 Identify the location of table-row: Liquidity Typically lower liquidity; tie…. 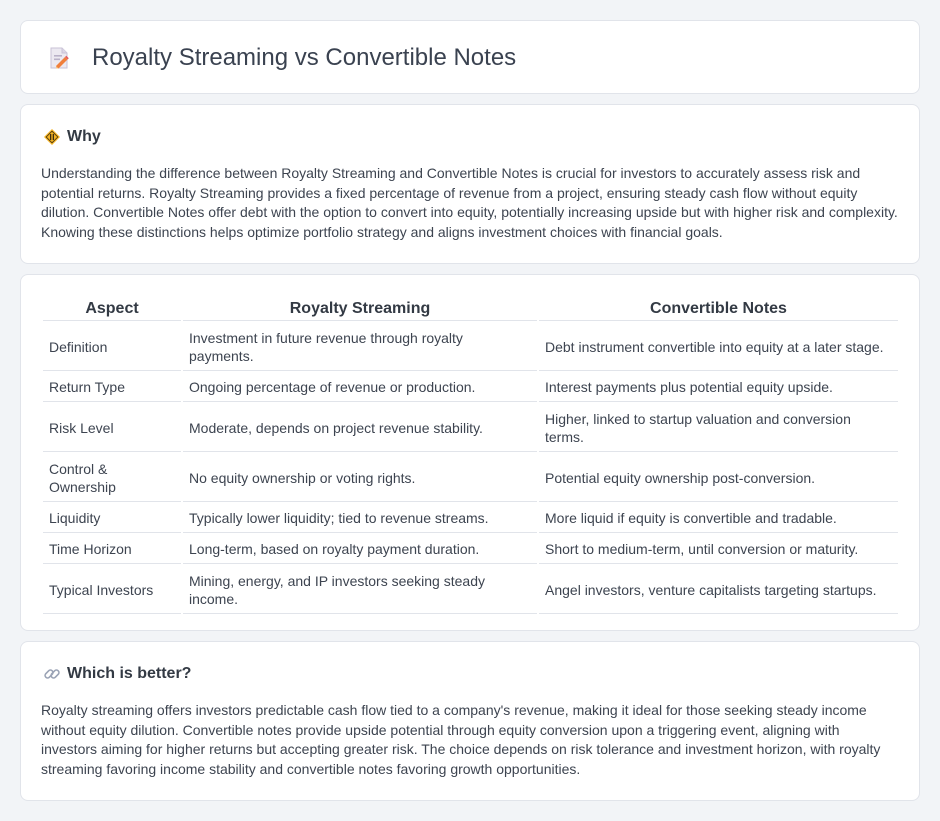
(470, 518).